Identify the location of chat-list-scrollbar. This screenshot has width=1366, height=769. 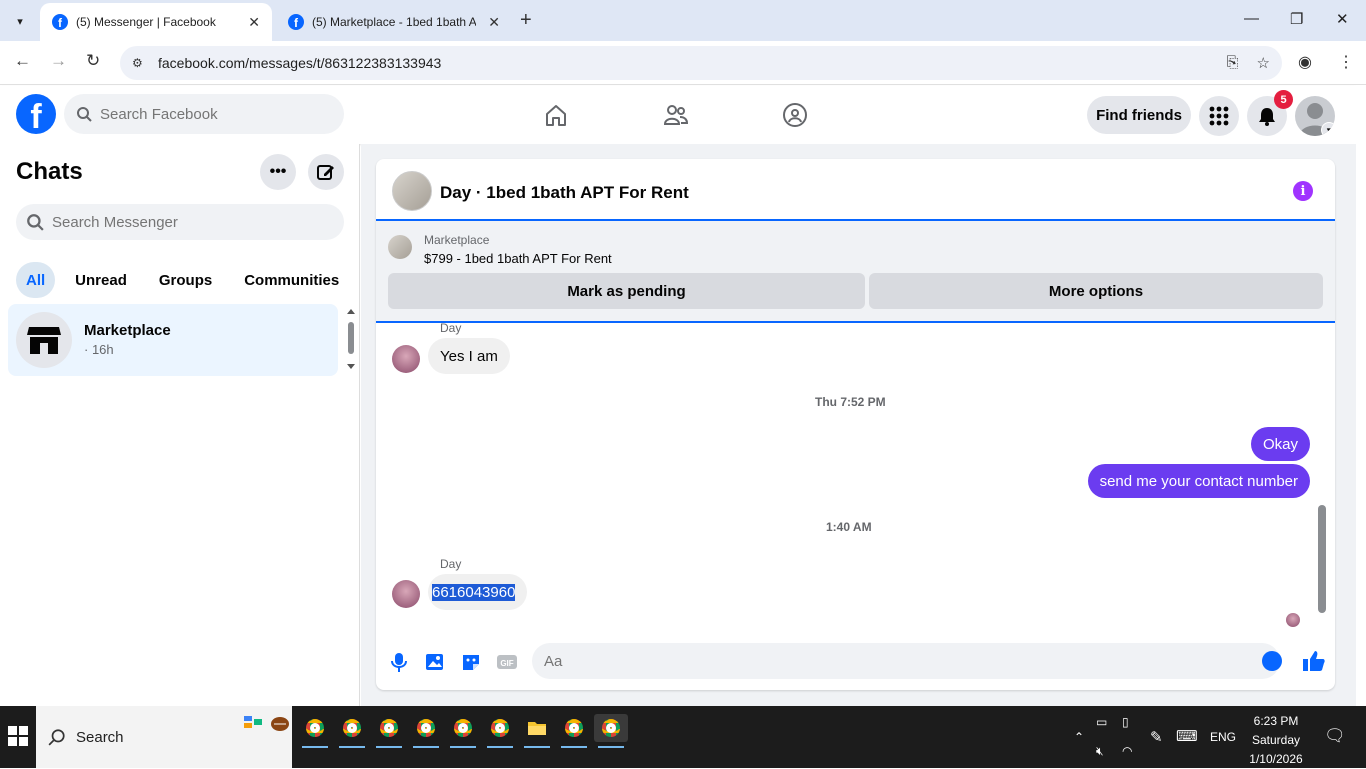
(351, 340).